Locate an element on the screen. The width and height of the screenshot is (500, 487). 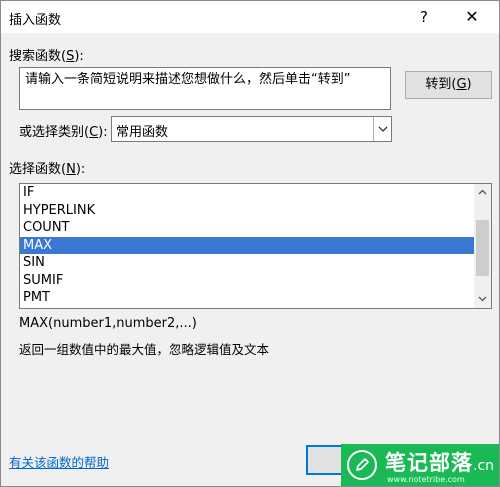
category-label: 或选择类别(C): is located at coordinates (63, 132).